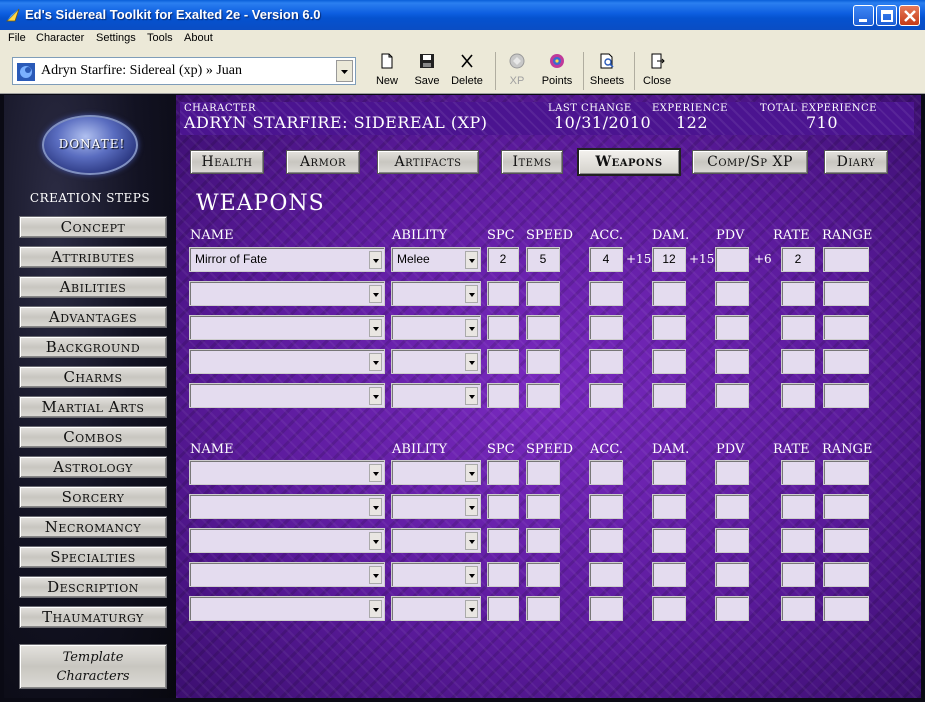 The height and width of the screenshot is (702, 925). What do you see at coordinates (198, 38) in the screenshot?
I see `menu-about: About` at bounding box center [198, 38].